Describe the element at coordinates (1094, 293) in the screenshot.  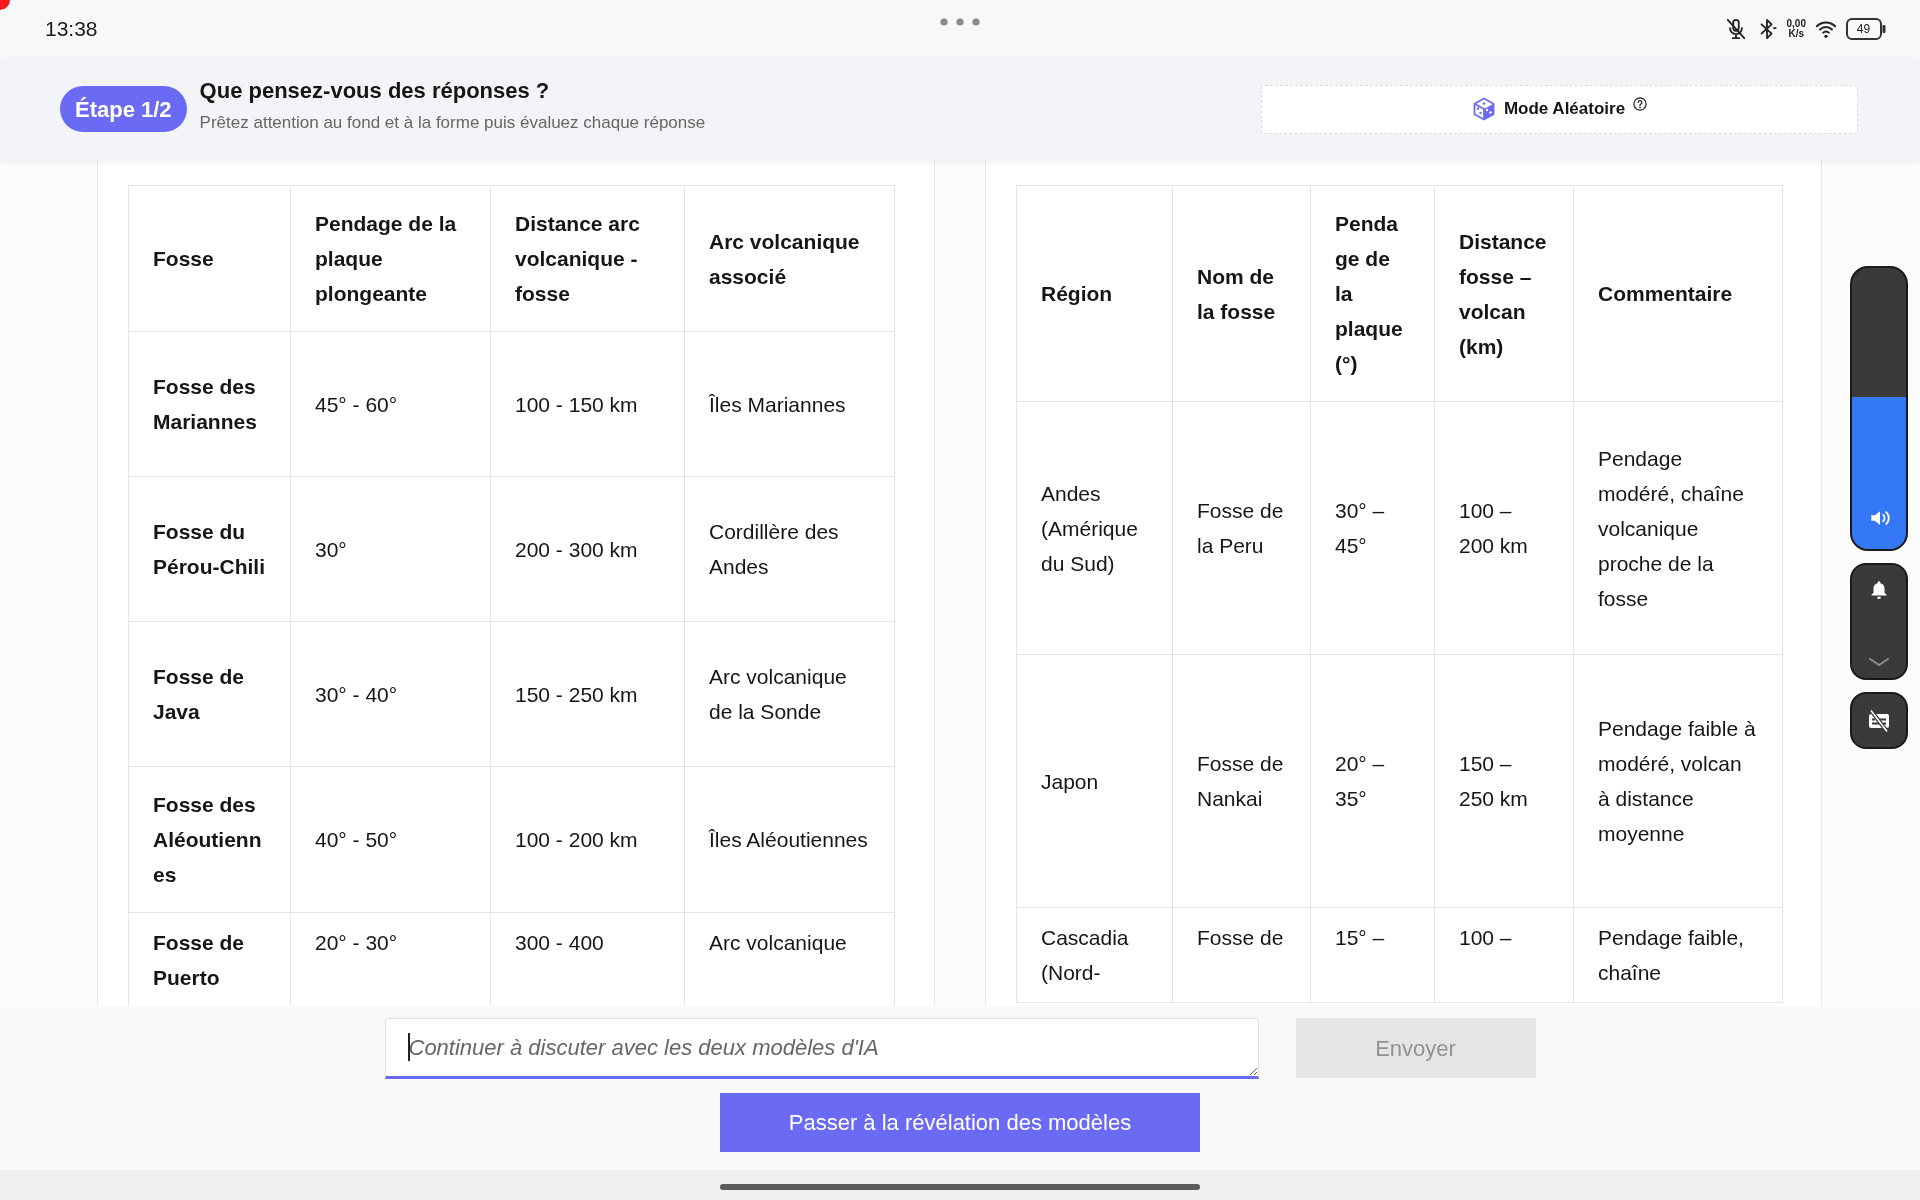
I see `column-header: Région` at that location.